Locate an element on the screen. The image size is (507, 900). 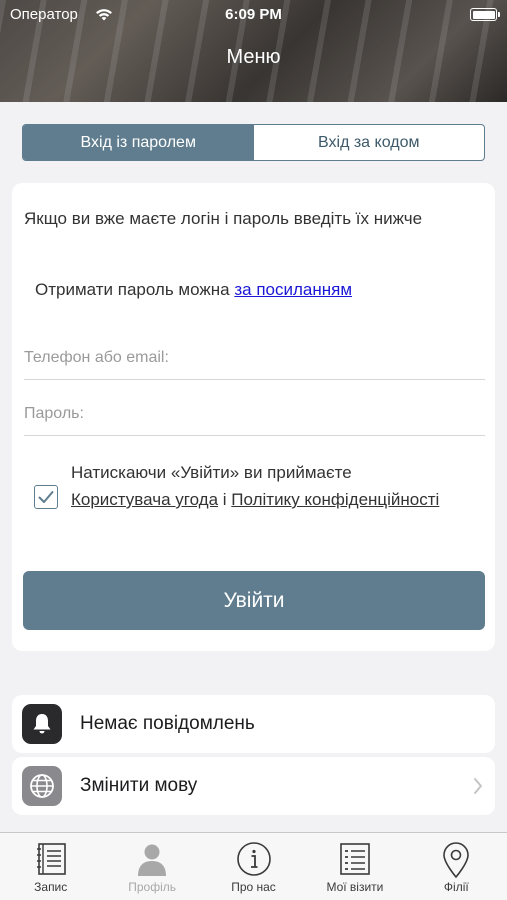
tab-label: Запис is located at coordinates (51, 887).